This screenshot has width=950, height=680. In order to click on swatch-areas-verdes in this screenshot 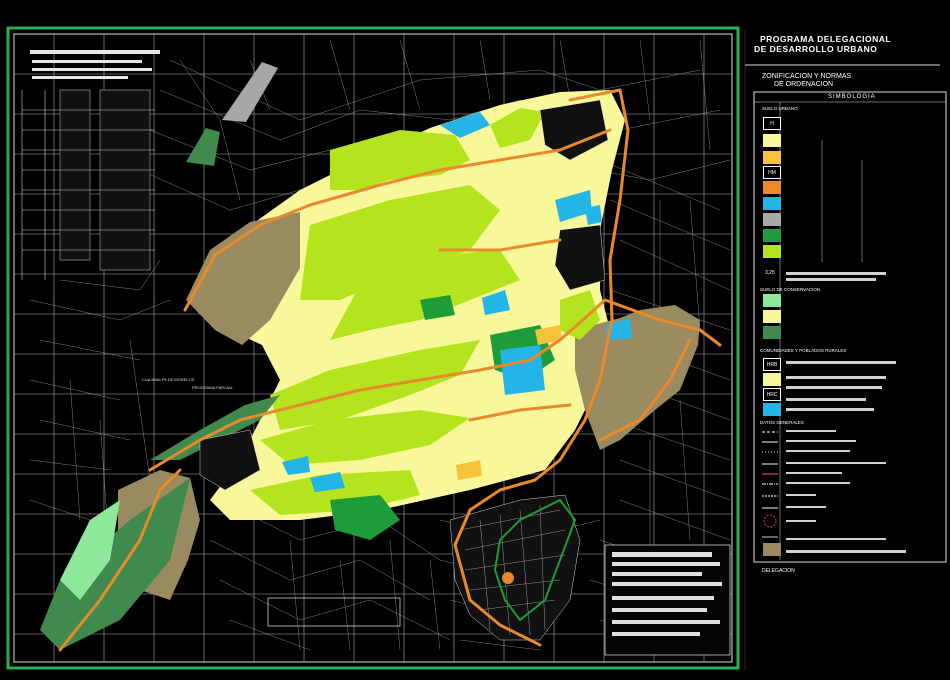, I will do `click(772, 251)`.